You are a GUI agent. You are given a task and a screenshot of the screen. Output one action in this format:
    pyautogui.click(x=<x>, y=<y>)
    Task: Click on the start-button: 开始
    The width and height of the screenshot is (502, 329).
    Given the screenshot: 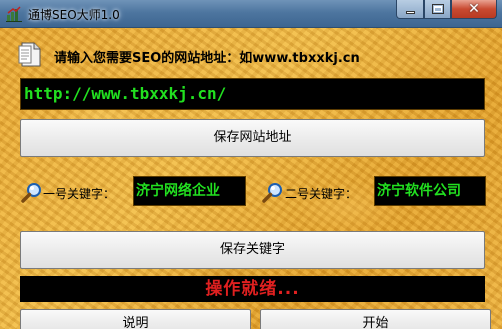 What is the action you would take?
    pyautogui.click(x=375, y=319)
    